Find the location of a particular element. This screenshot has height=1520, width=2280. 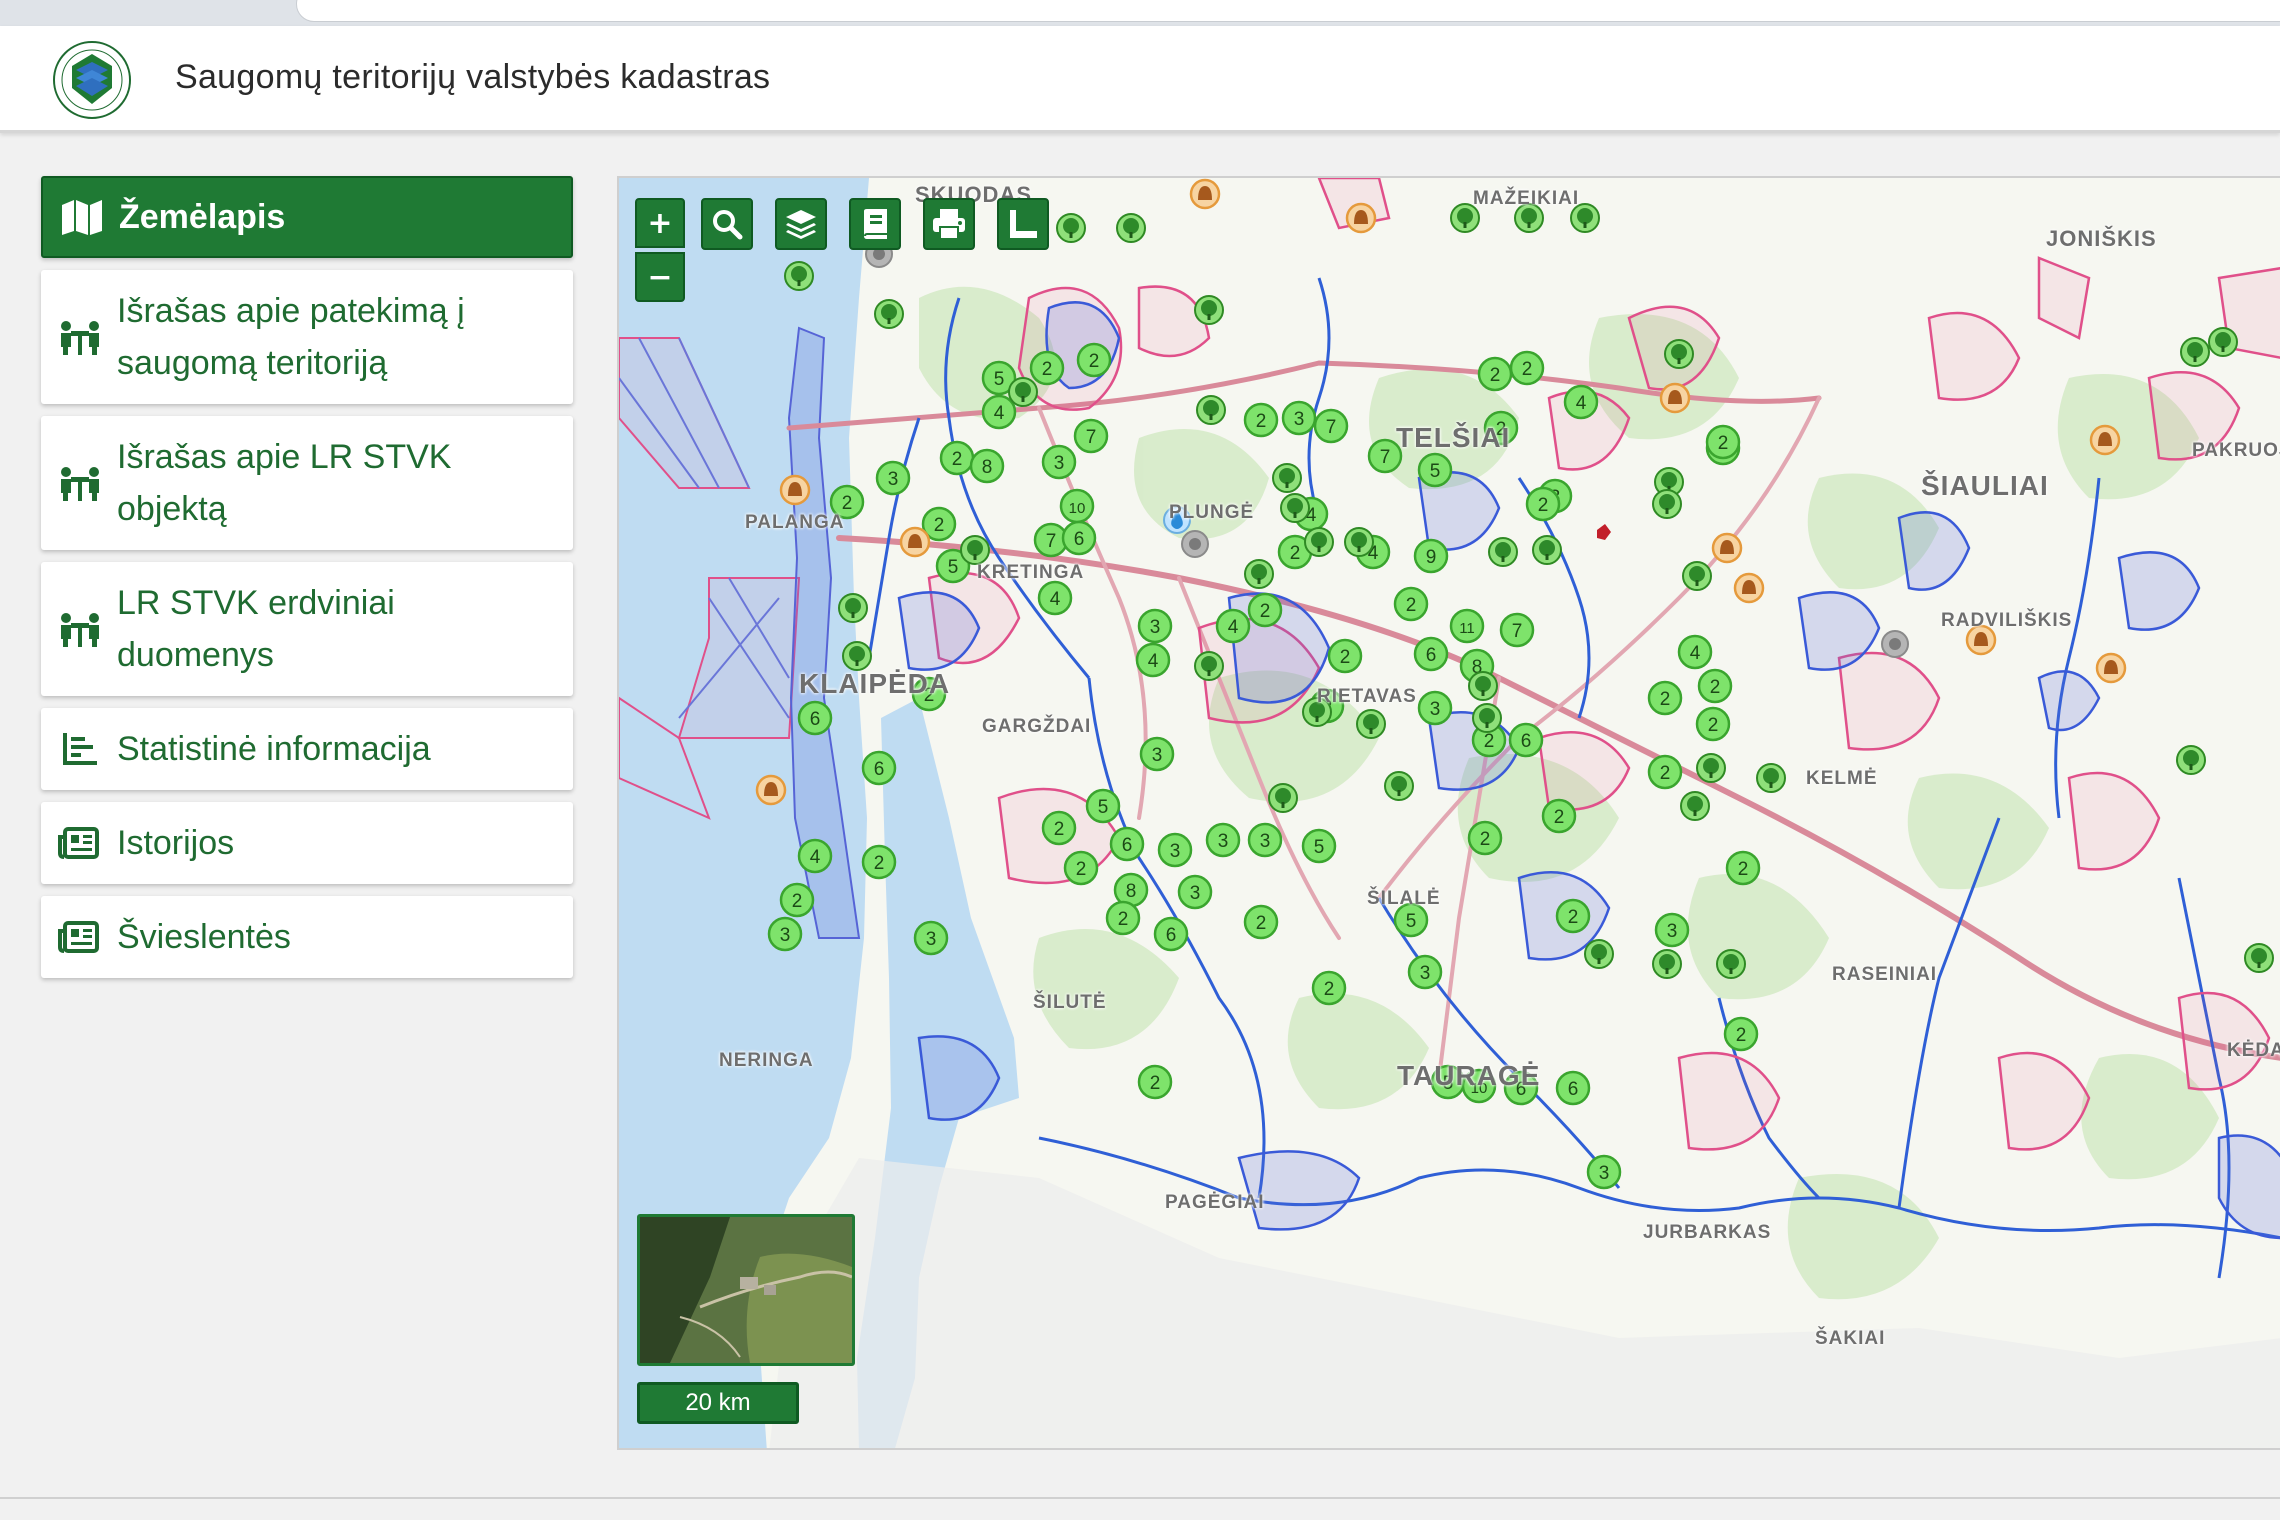

zoom-out-button: − is located at coordinates (660, 277).